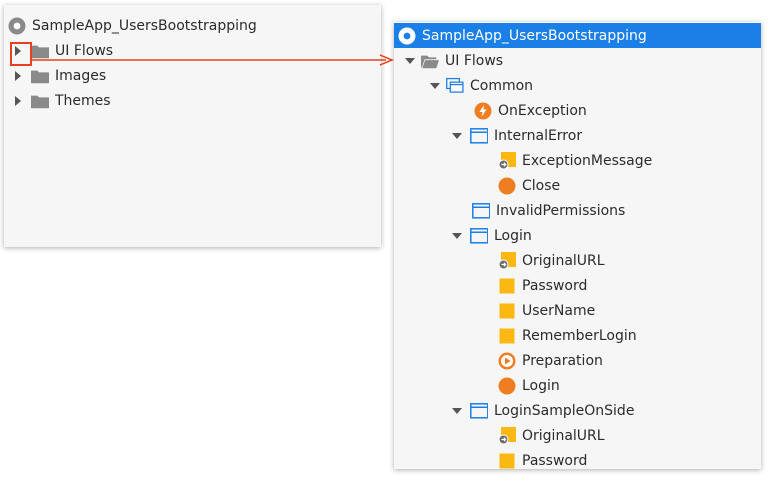 The width and height of the screenshot is (774, 486). I want to click on tree-root-label: SampleApp_UsersBootstrapping, so click(534, 35).